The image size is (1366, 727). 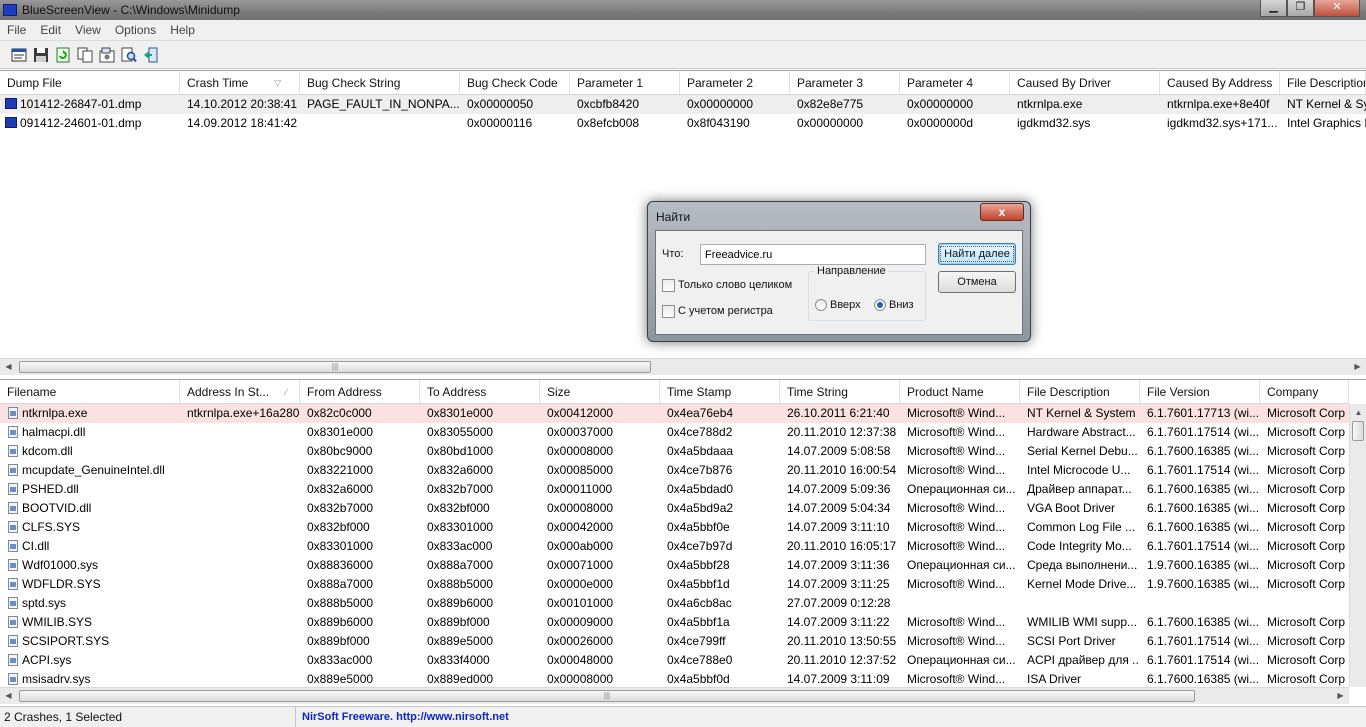 What do you see at coordinates (240, 82) in the screenshot?
I see `col-crash-time: Crash Time ▽` at bounding box center [240, 82].